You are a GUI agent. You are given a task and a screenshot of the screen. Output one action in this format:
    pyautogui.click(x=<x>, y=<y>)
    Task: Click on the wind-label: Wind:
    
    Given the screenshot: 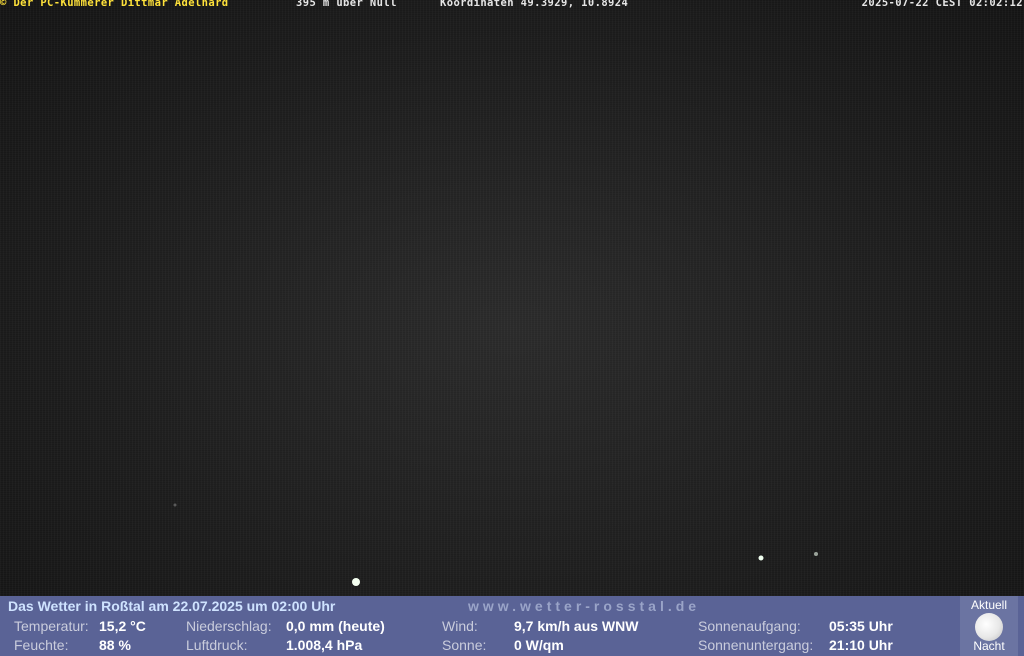 What is the action you would take?
    pyautogui.click(x=460, y=626)
    